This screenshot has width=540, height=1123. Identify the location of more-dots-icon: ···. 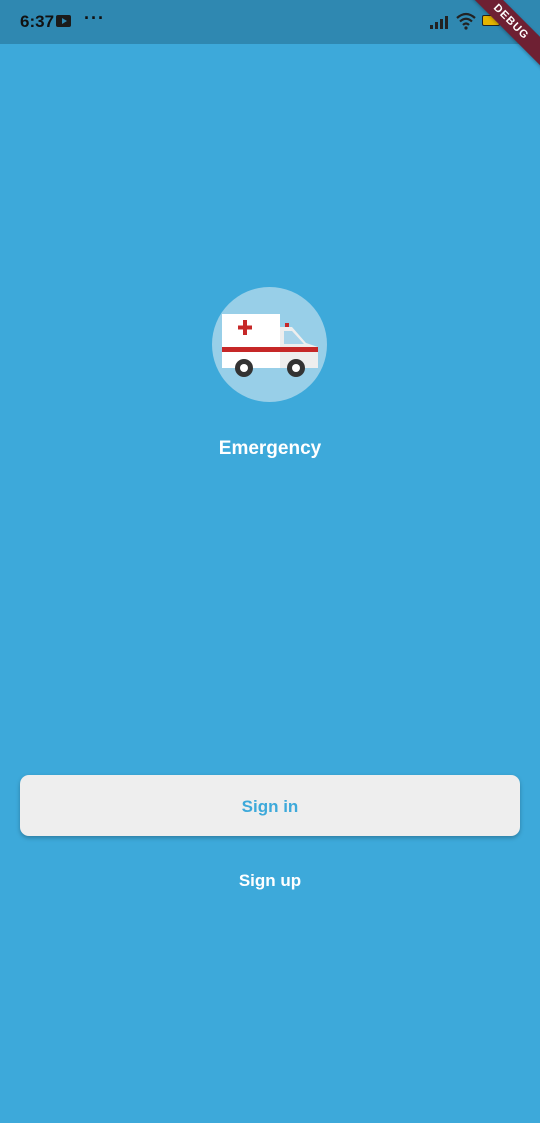
(94, 18).